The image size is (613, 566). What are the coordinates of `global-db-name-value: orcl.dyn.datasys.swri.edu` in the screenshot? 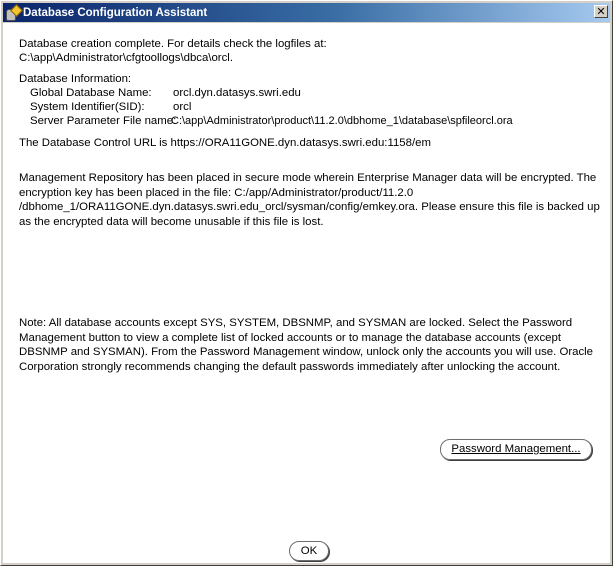 It's located at (237, 93).